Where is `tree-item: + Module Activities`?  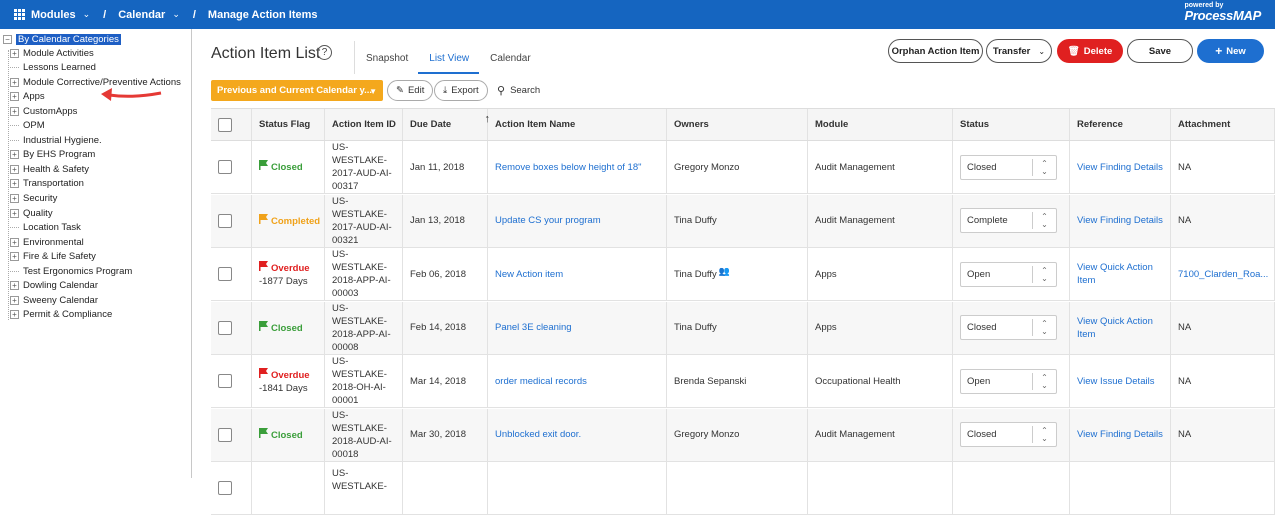 tree-item: + Module Activities is located at coordinates (52, 53).